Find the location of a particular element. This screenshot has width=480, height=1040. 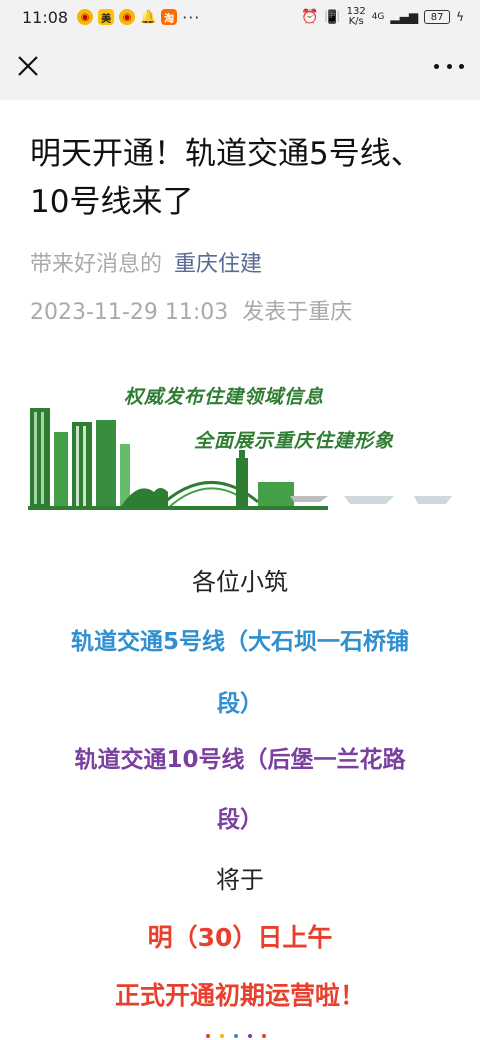

alarm-icon: ⏰ is located at coordinates (309, 17).